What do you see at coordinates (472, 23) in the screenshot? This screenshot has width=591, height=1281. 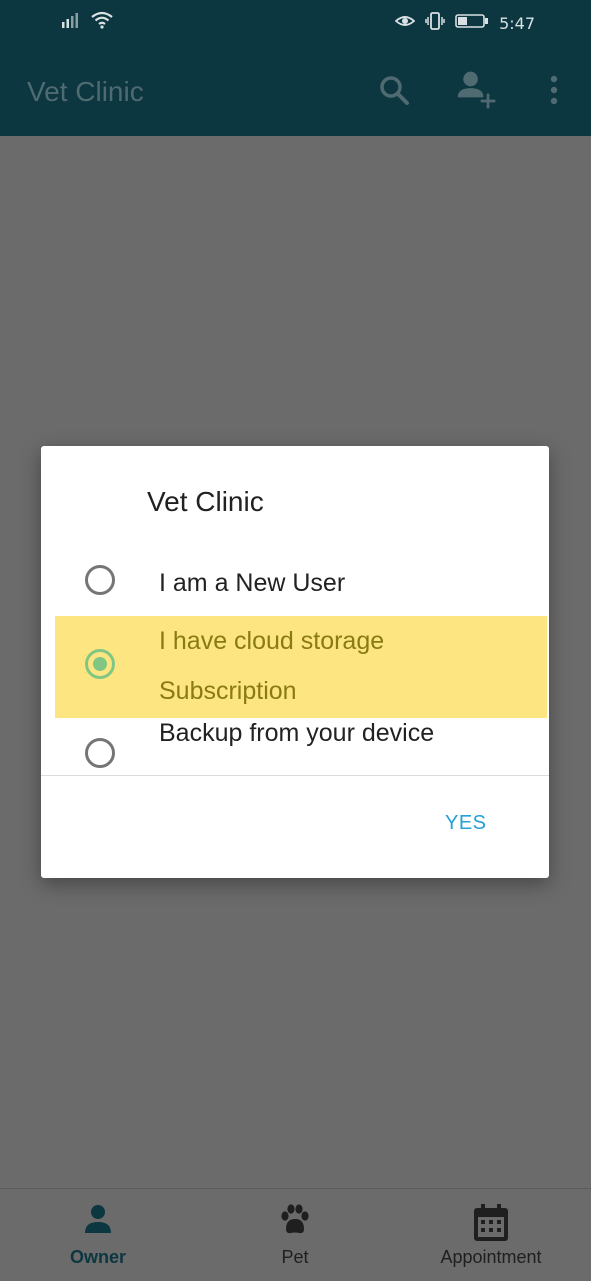 I see `battery-icon` at bounding box center [472, 23].